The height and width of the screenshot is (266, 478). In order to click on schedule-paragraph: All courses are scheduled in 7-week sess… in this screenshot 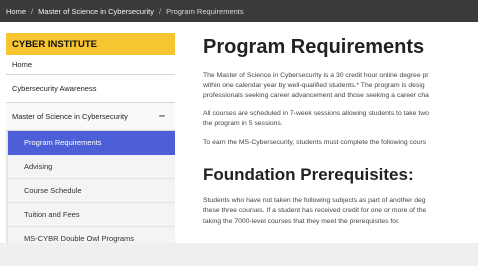, I will do `click(340, 119)`.